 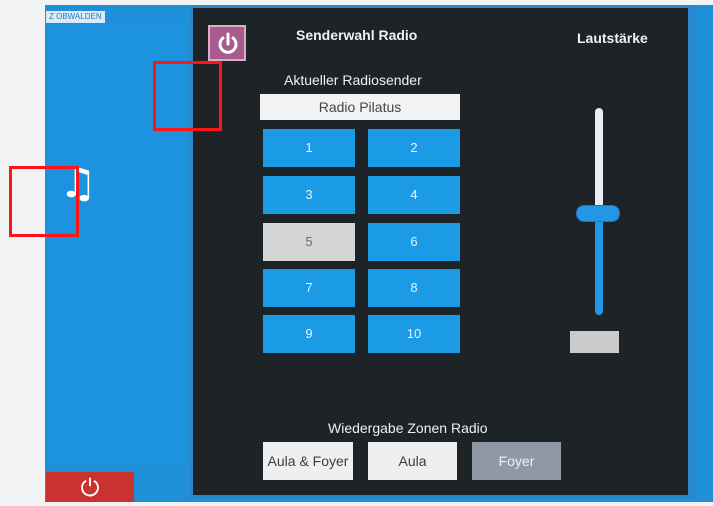 I want to click on preset-button-5: 5, so click(x=309, y=242).